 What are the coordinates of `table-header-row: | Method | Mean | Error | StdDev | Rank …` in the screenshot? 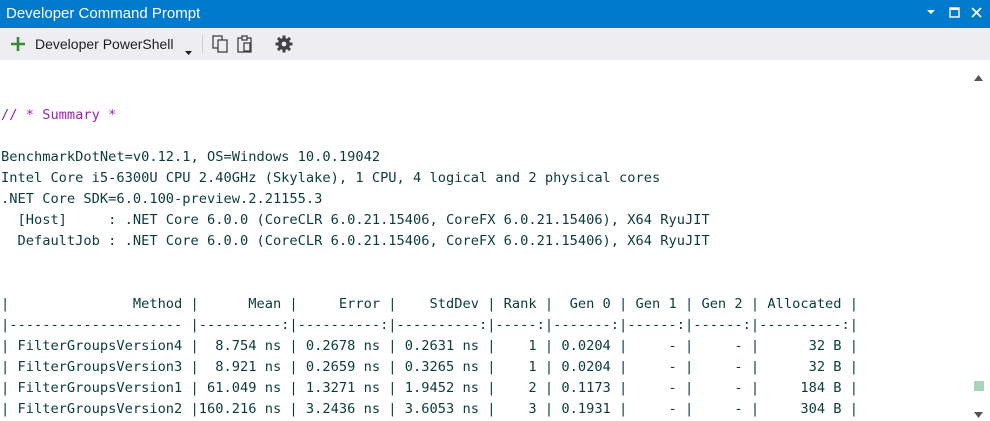 It's located at (430, 304).